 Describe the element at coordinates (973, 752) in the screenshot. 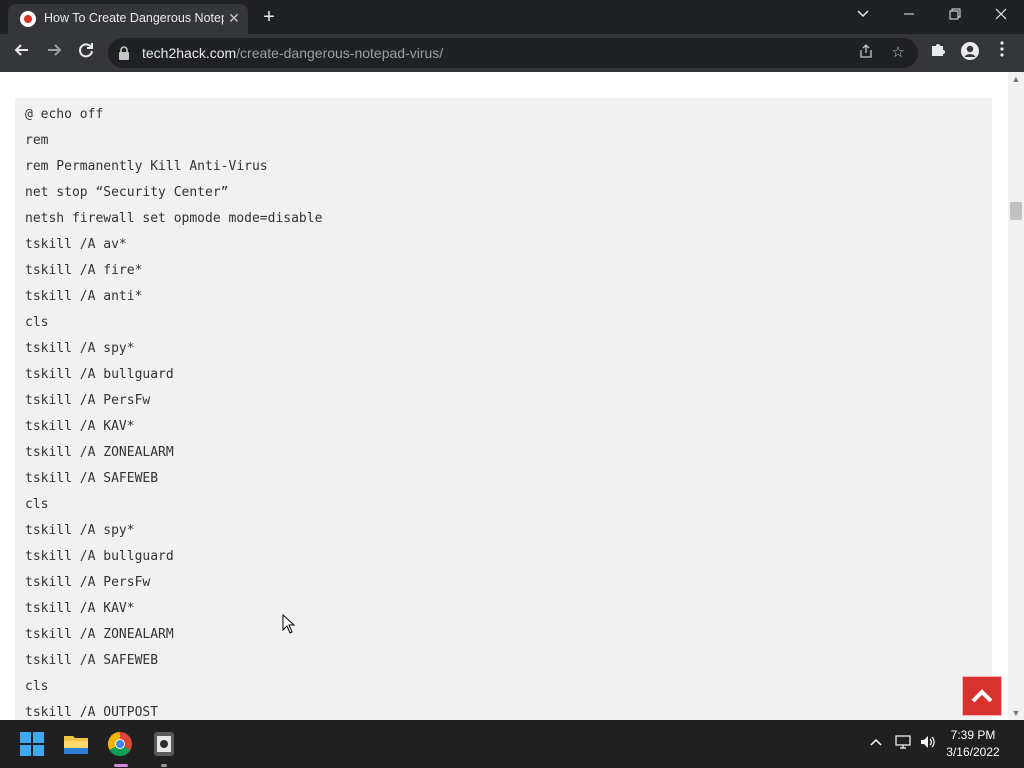

I see `clock-date: 3/16/2022` at that location.